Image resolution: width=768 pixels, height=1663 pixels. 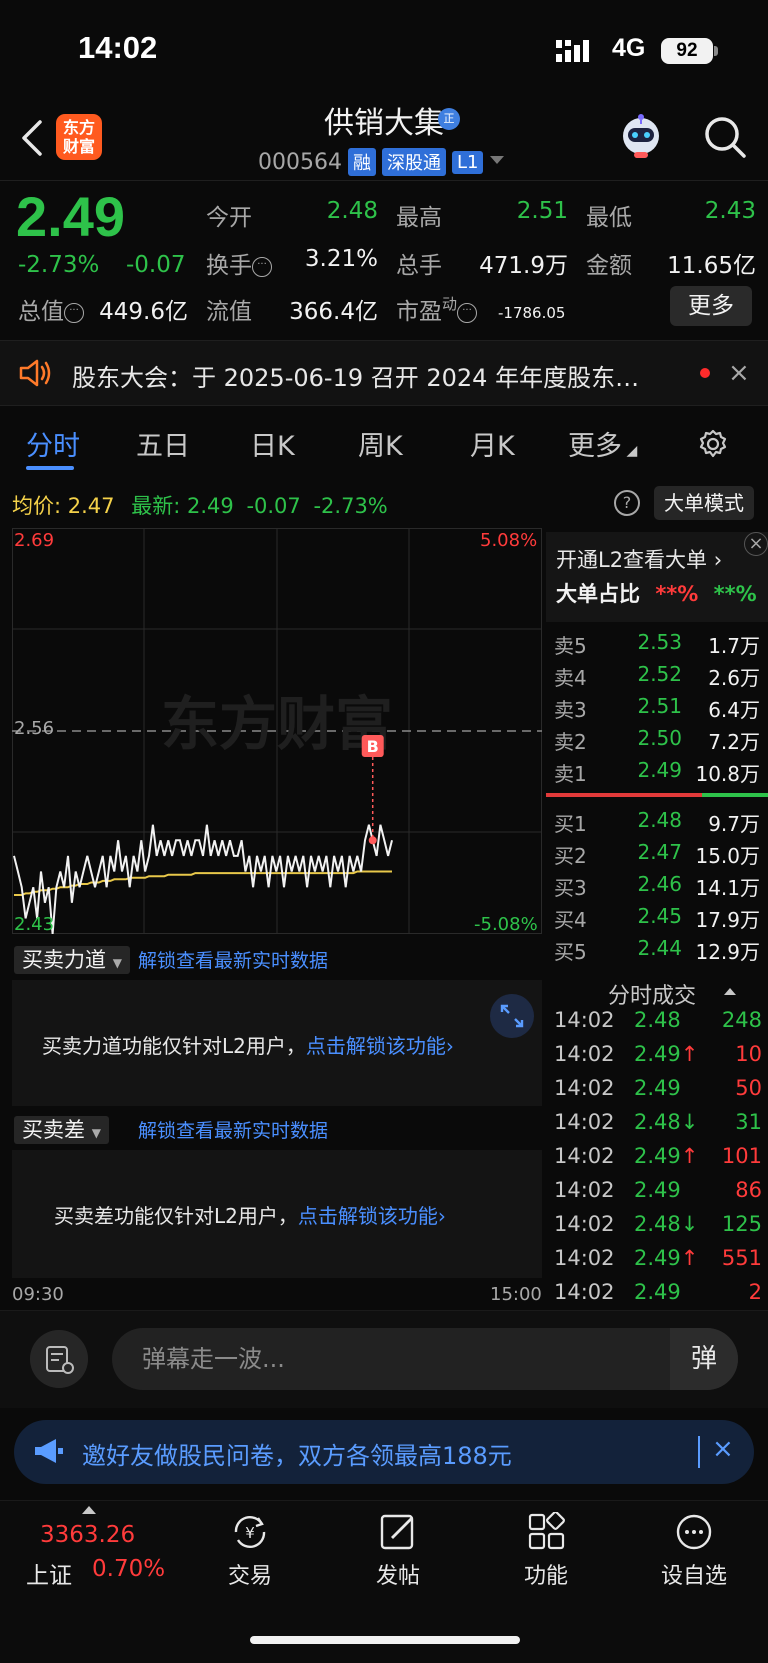 What do you see at coordinates (512, 1016) in the screenshot?
I see `expand-icon` at bounding box center [512, 1016].